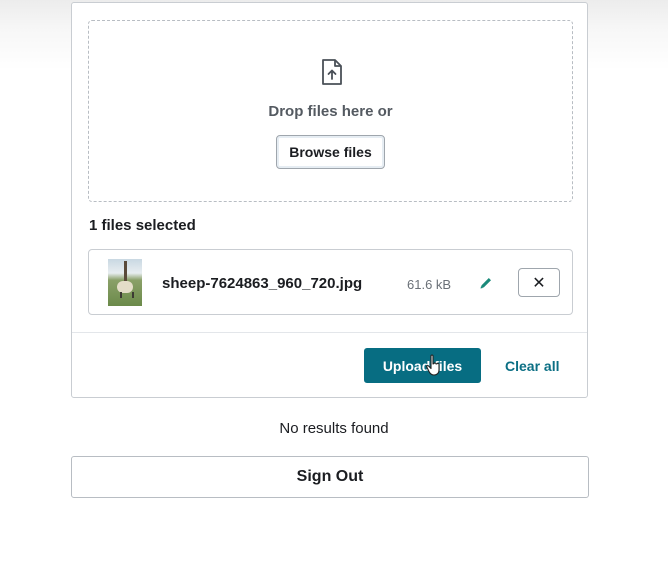 Image resolution: width=668 pixels, height=581 pixels. What do you see at coordinates (329, 332) in the screenshot?
I see `divider` at bounding box center [329, 332].